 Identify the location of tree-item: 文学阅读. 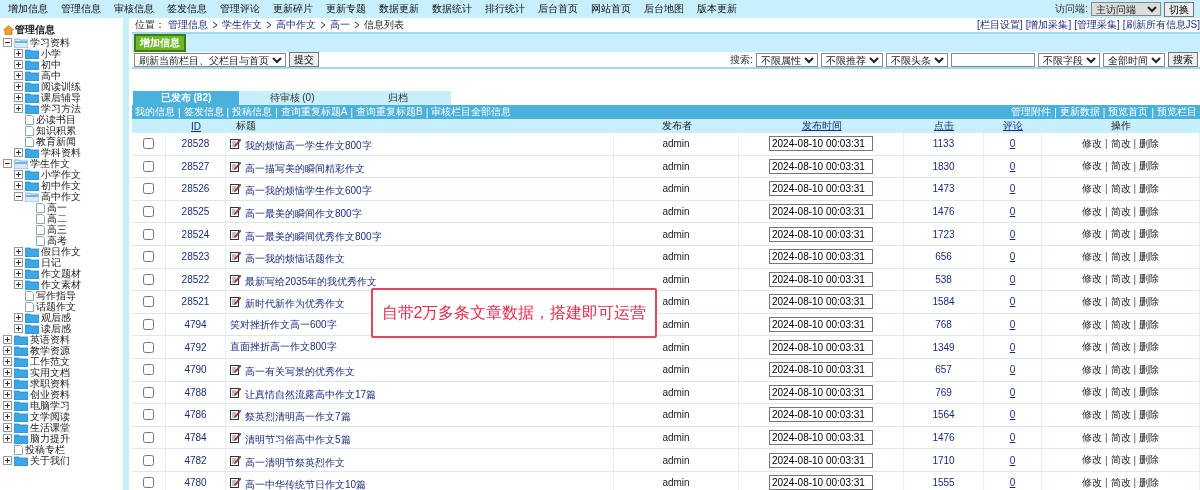
(50, 416).